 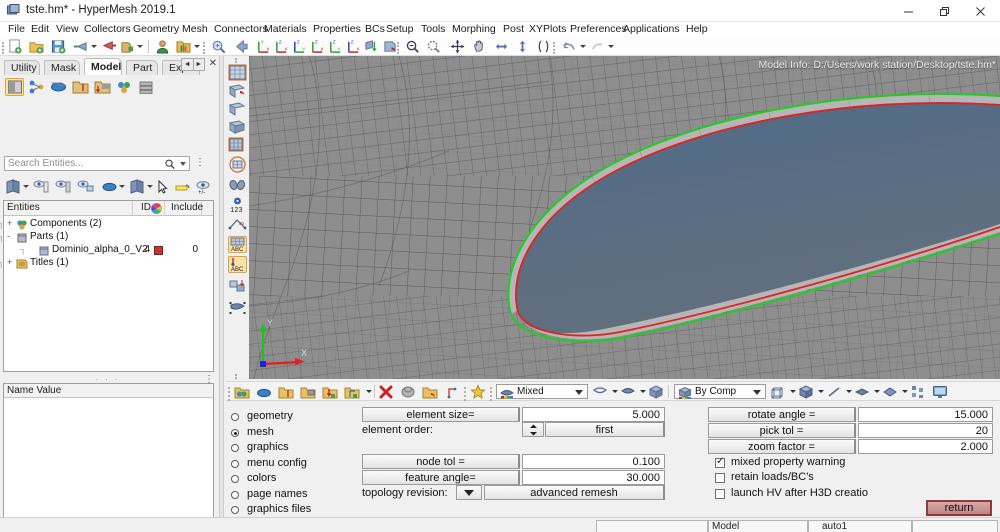 I want to click on import-dropdown-caret, so click(x=94, y=46).